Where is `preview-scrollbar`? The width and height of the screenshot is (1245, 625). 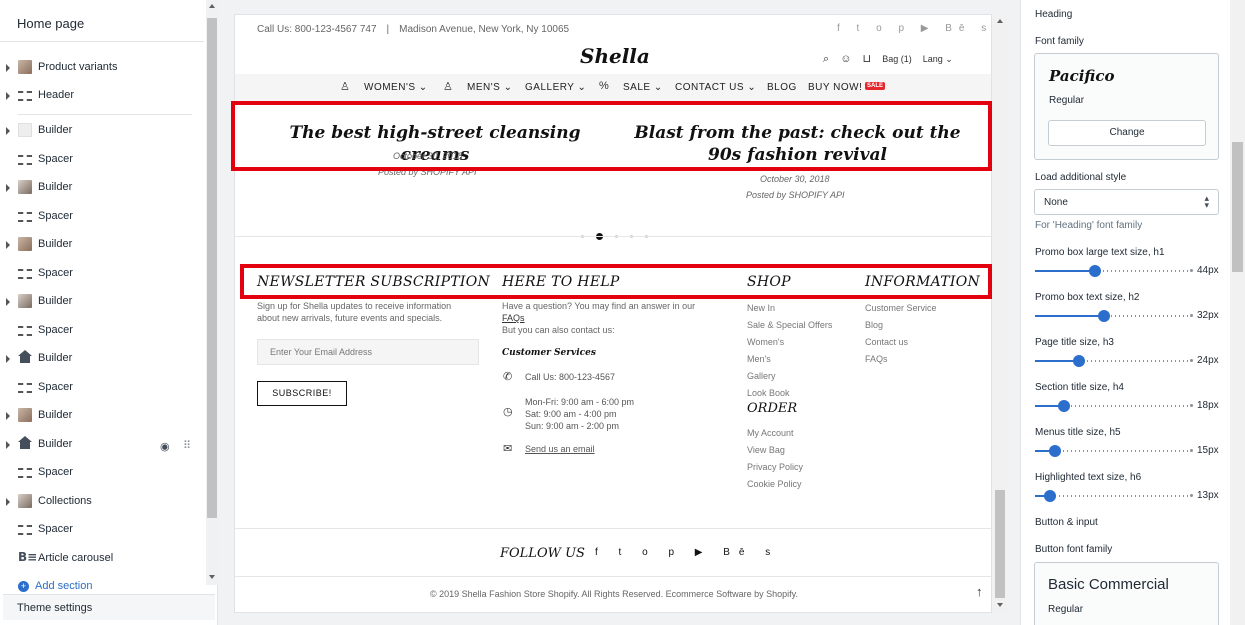
preview-scrollbar is located at coordinates (1000, 313).